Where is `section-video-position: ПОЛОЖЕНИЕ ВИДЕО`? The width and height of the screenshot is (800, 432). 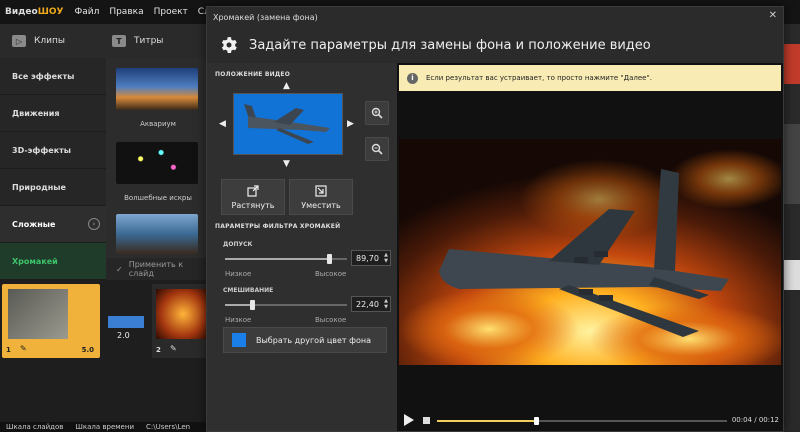 section-video-position: ПОЛОЖЕНИЕ ВИДЕО is located at coordinates (253, 74).